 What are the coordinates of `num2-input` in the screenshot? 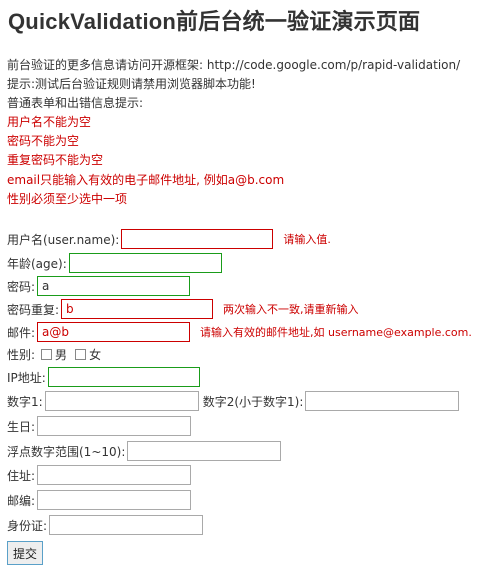 It's located at (382, 401).